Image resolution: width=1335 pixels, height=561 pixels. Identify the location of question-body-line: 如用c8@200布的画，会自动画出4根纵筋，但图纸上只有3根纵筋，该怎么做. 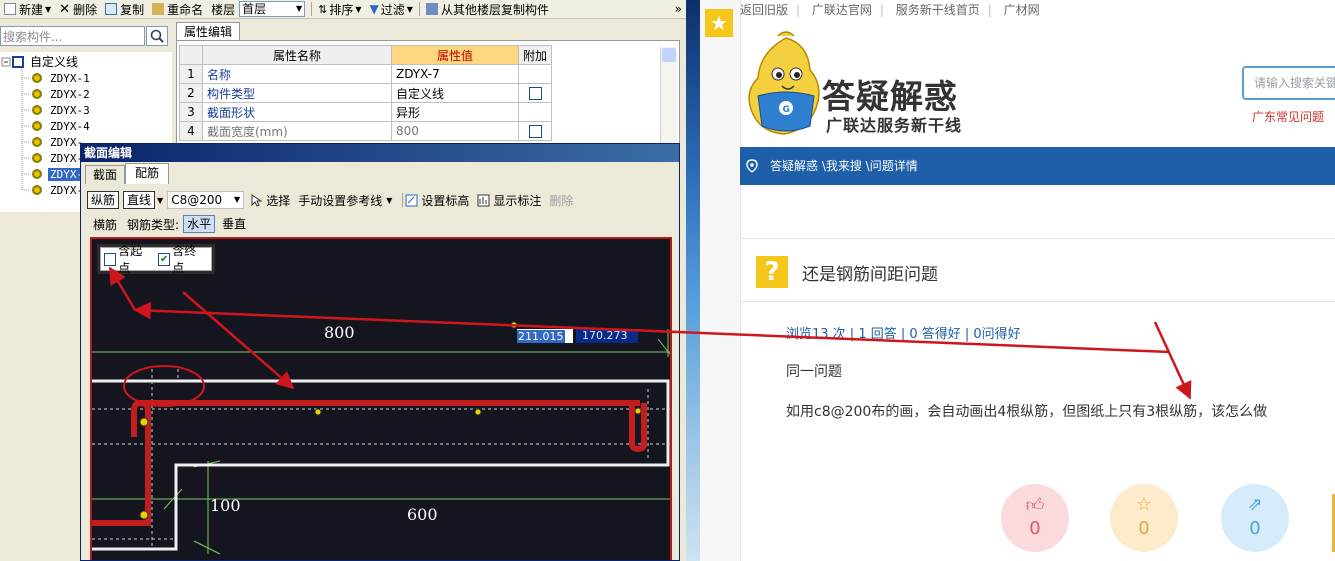
(1027, 412).